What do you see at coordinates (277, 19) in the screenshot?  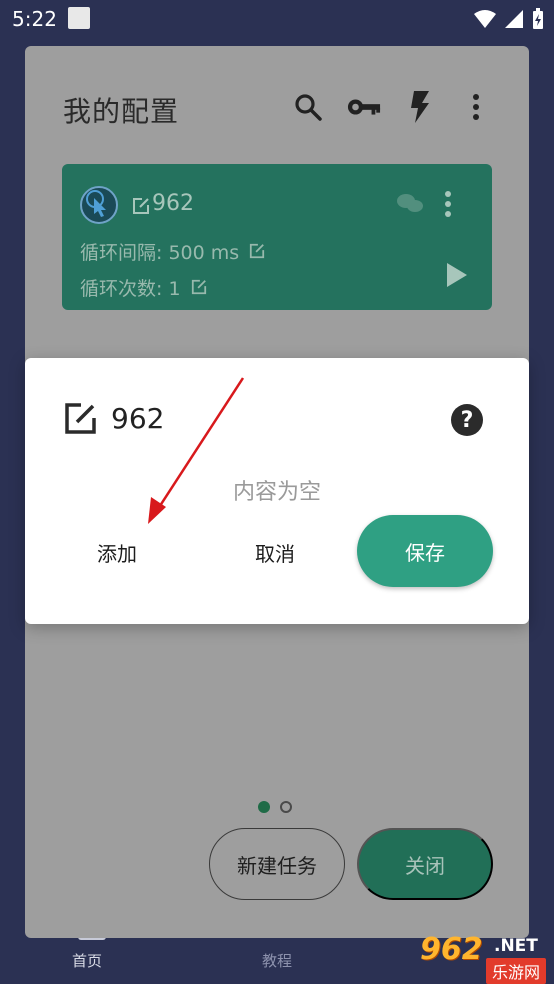 I see `status-bar: 5:22` at bounding box center [277, 19].